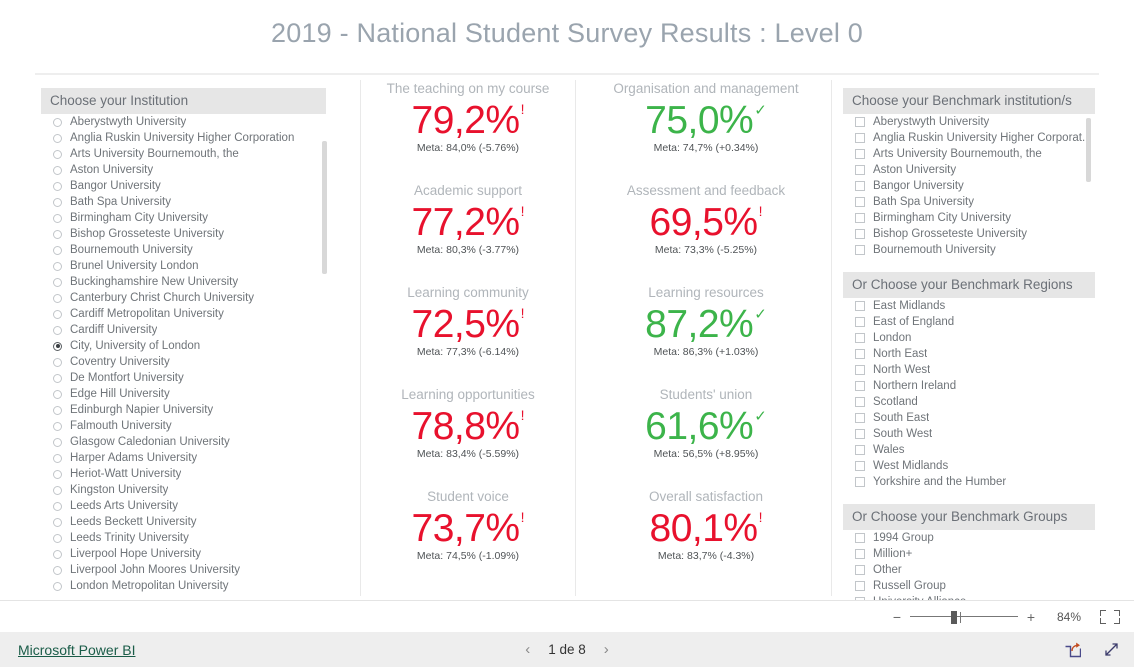 Image resolution: width=1134 pixels, height=667 pixels. I want to click on institution-option: Bishop Grosseteste University, so click(187, 234).